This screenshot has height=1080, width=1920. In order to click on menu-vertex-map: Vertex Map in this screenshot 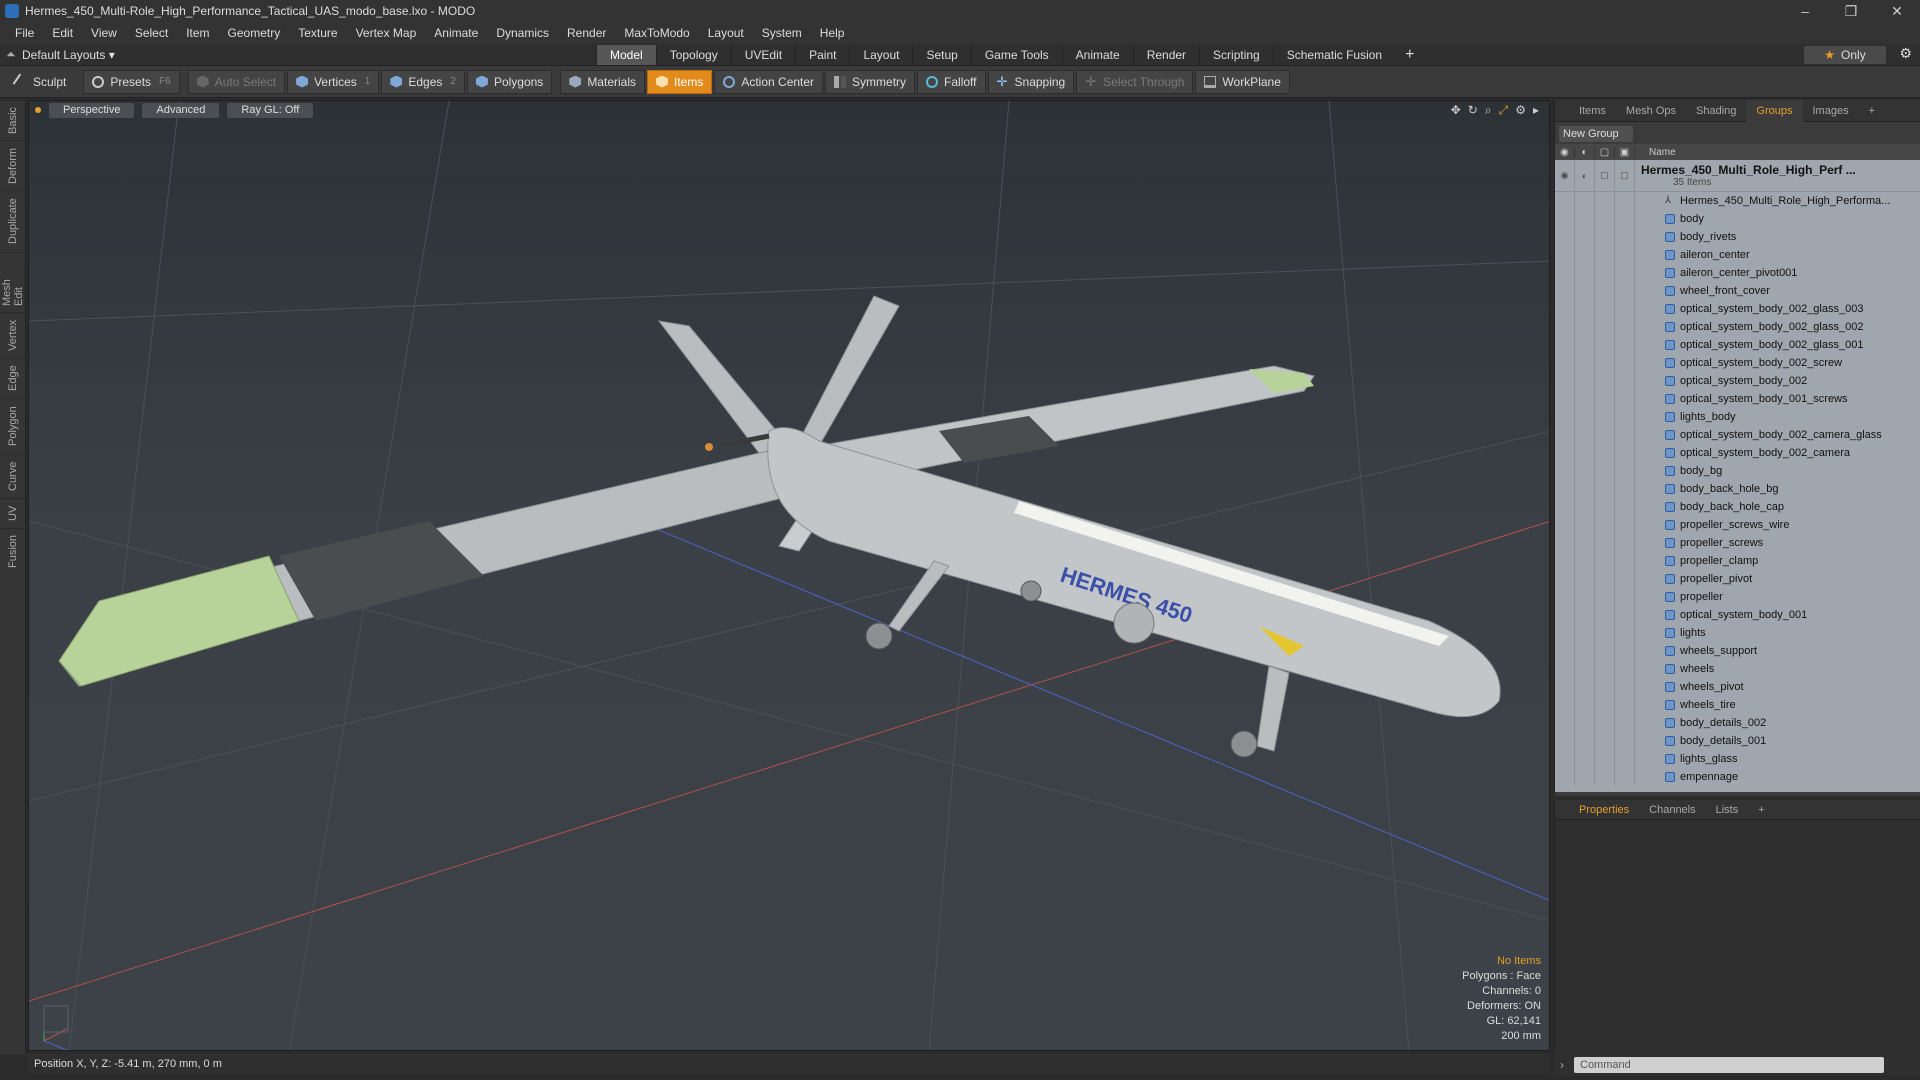, I will do `click(386, 33)`.